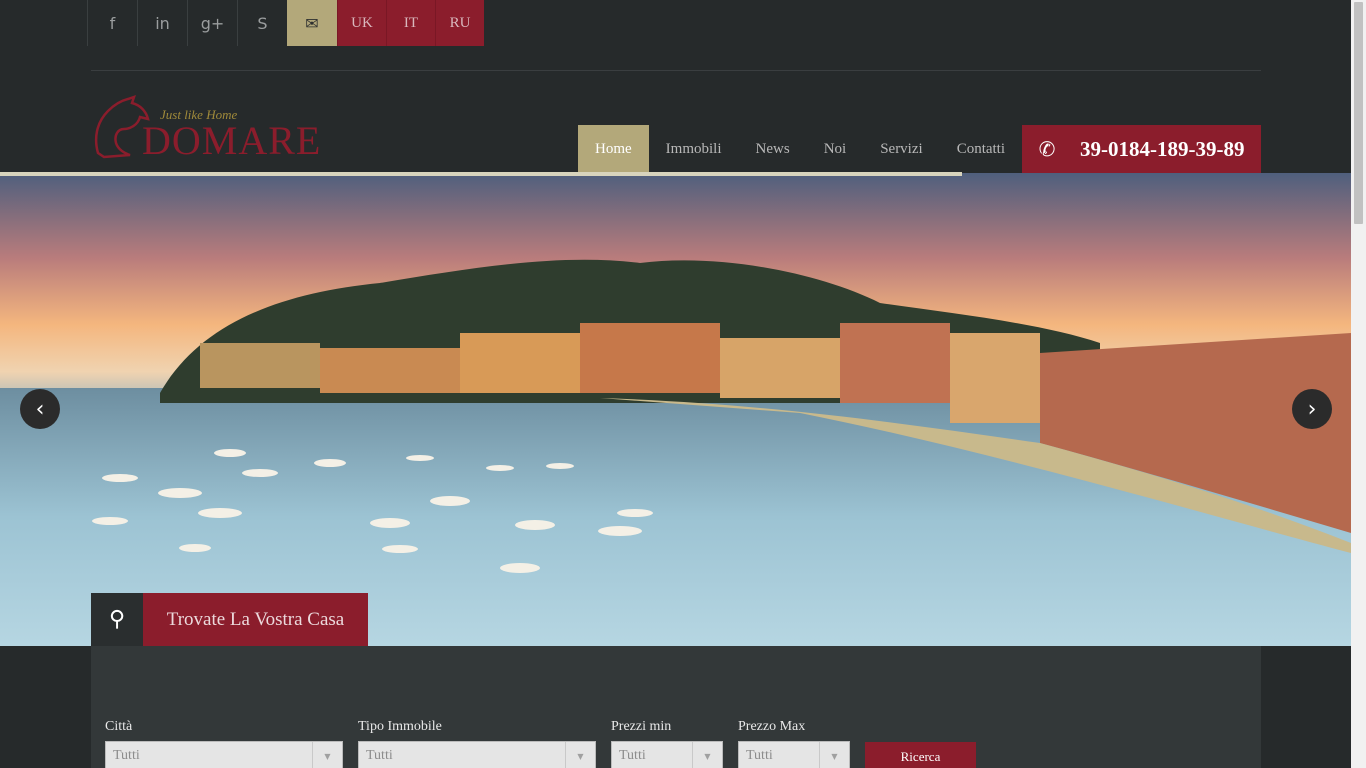 This screenshot has height=768, width=1366. I want to click on type-select: Tutti ▼, so click(477, 754).